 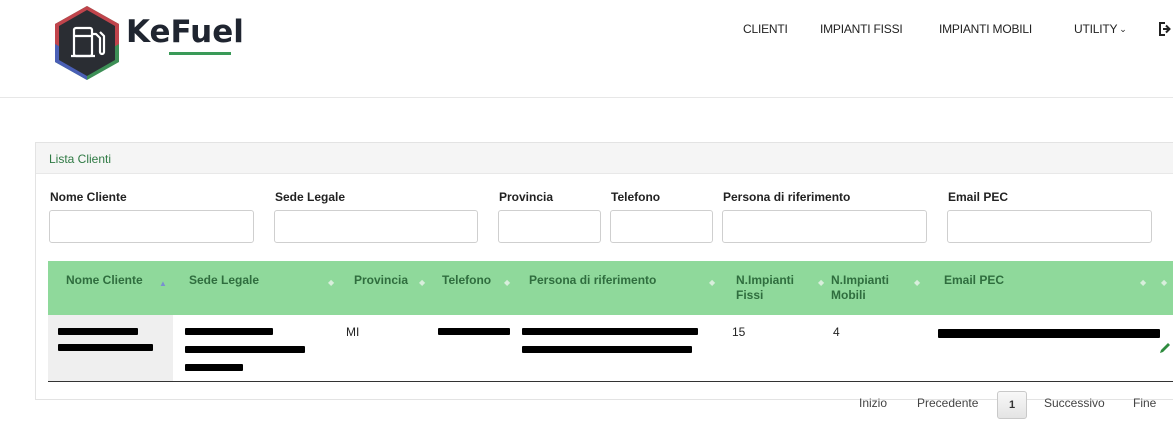 What do you see at coordinates (824, 226) in the screenshot?
I see `filter-input-persona` at bounding box center [824, 226].